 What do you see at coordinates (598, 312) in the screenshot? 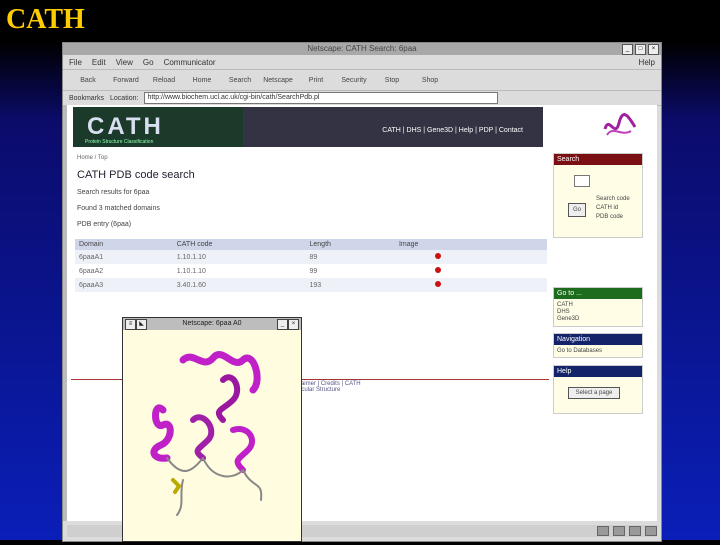
I see `goto-link: DHS` at bounding box center [598, 312].